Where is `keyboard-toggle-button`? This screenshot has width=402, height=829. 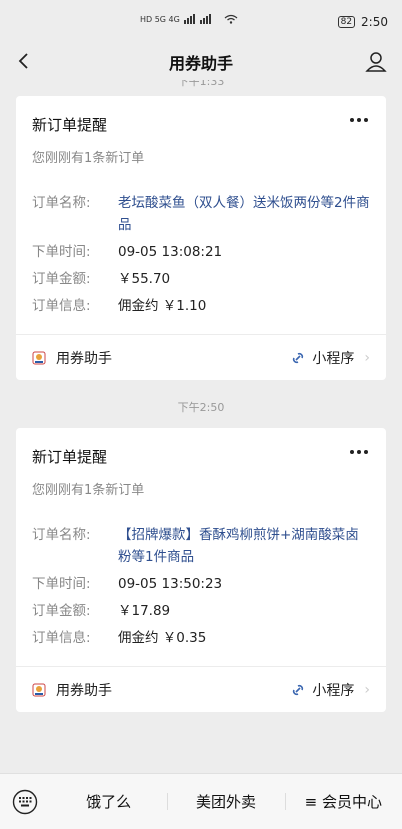 keyboard-toggle-button is located at coordinates (25, 802).